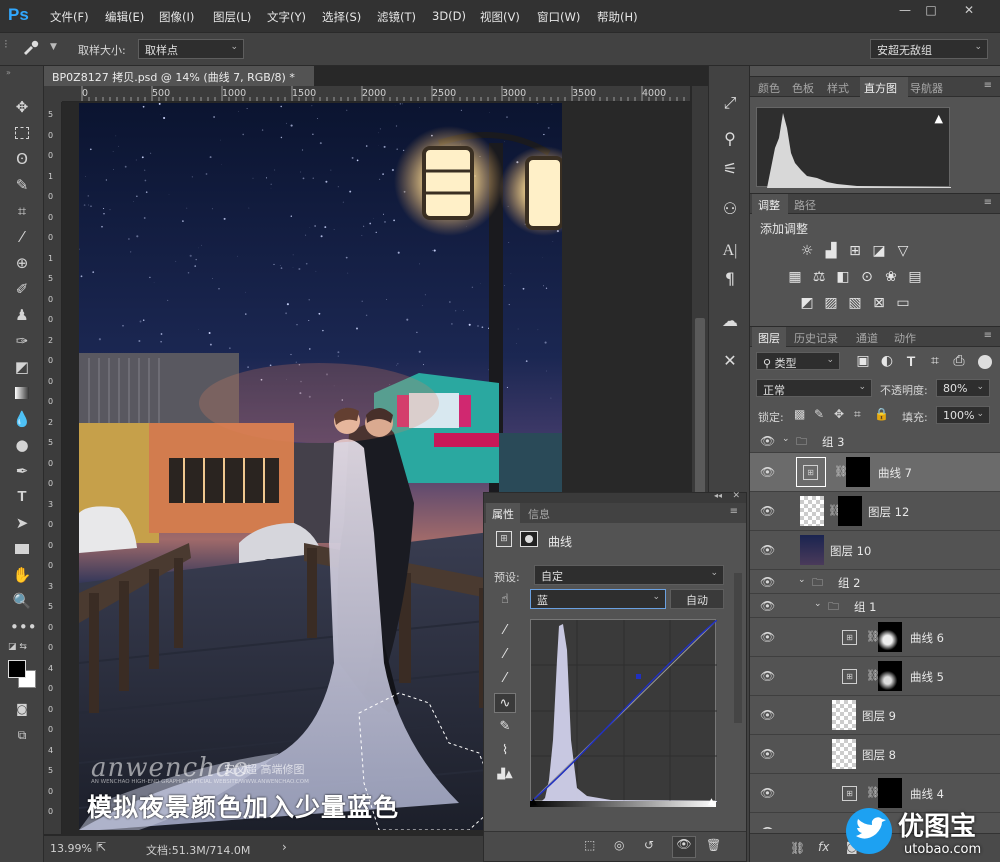  I want to click on visibility-eye-icon: 👁, so click(684, 847).